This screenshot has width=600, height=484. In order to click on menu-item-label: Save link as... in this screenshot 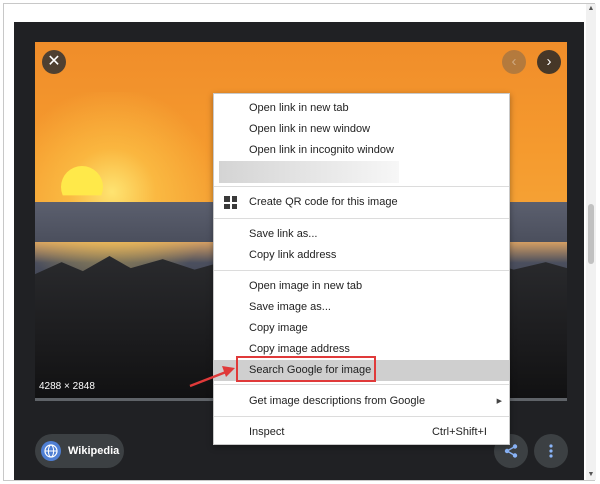, I will do `click(283, 234)`.